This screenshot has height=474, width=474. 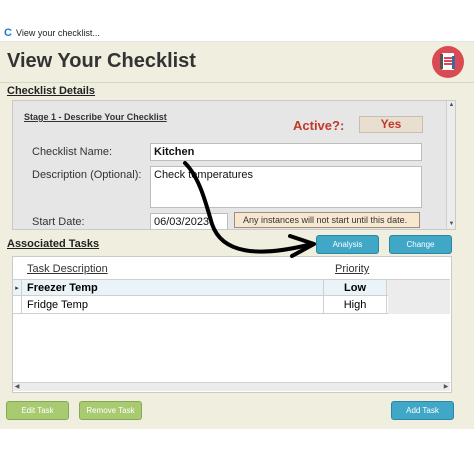 What do you see at coordinates (62, 288) in the screenshot?
I see `task-description-cell: Freezer Temp` at bounding box center [62, 288].